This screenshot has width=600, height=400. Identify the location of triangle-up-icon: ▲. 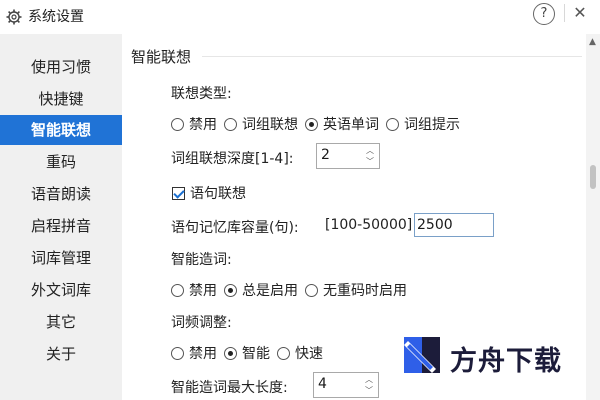
(592, 42).